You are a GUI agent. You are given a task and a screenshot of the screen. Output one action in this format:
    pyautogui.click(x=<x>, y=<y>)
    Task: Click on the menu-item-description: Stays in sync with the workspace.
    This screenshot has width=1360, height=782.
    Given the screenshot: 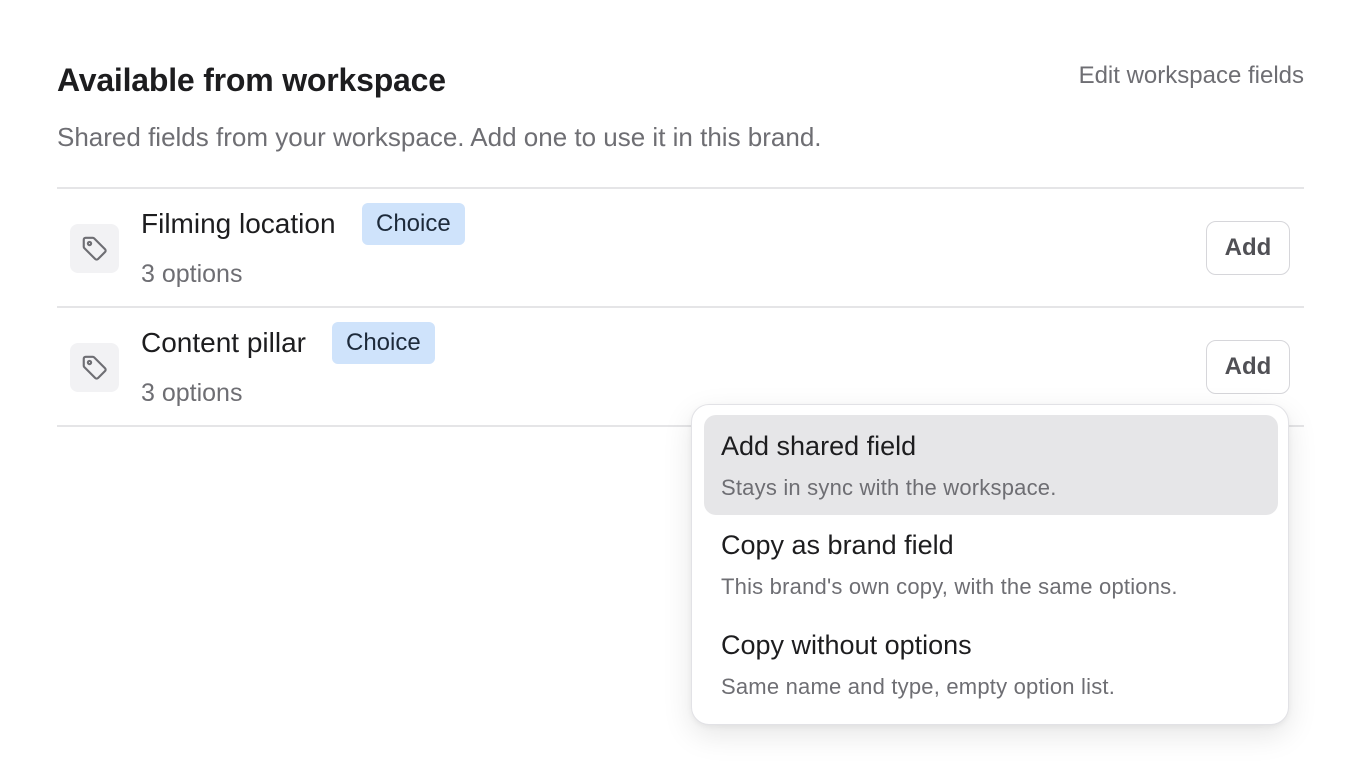 What is the action you would take?
    pyautogui.click(x=889, y=487)
    